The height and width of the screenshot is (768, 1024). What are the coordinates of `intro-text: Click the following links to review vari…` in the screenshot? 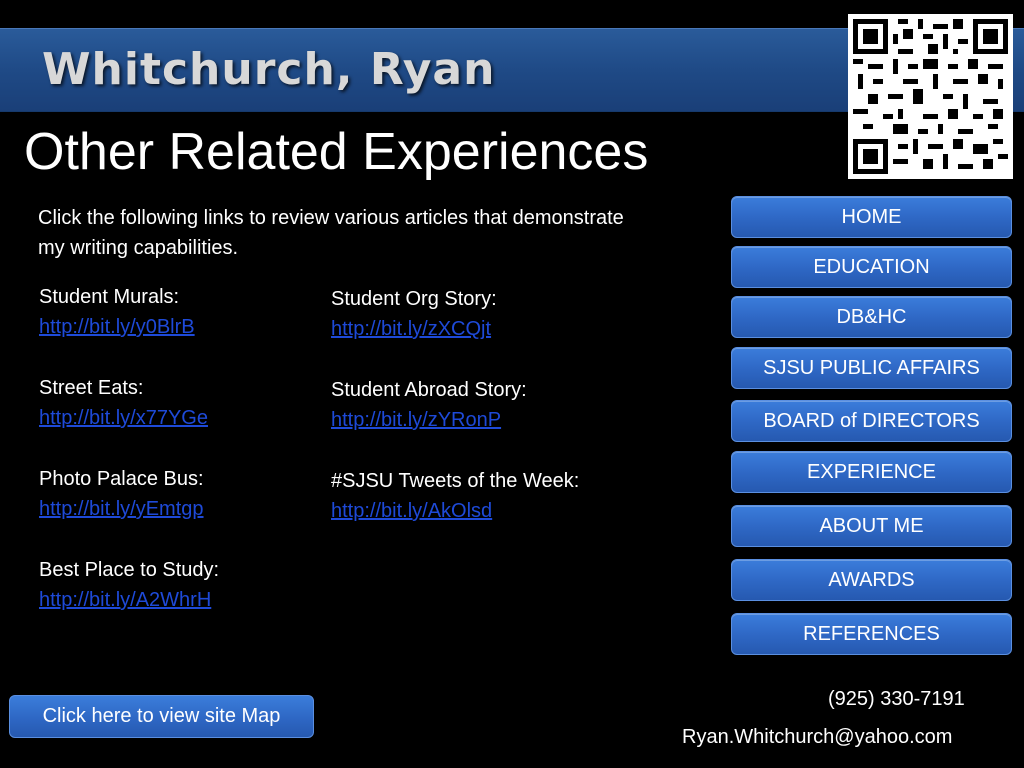 It's located at (331, 233).